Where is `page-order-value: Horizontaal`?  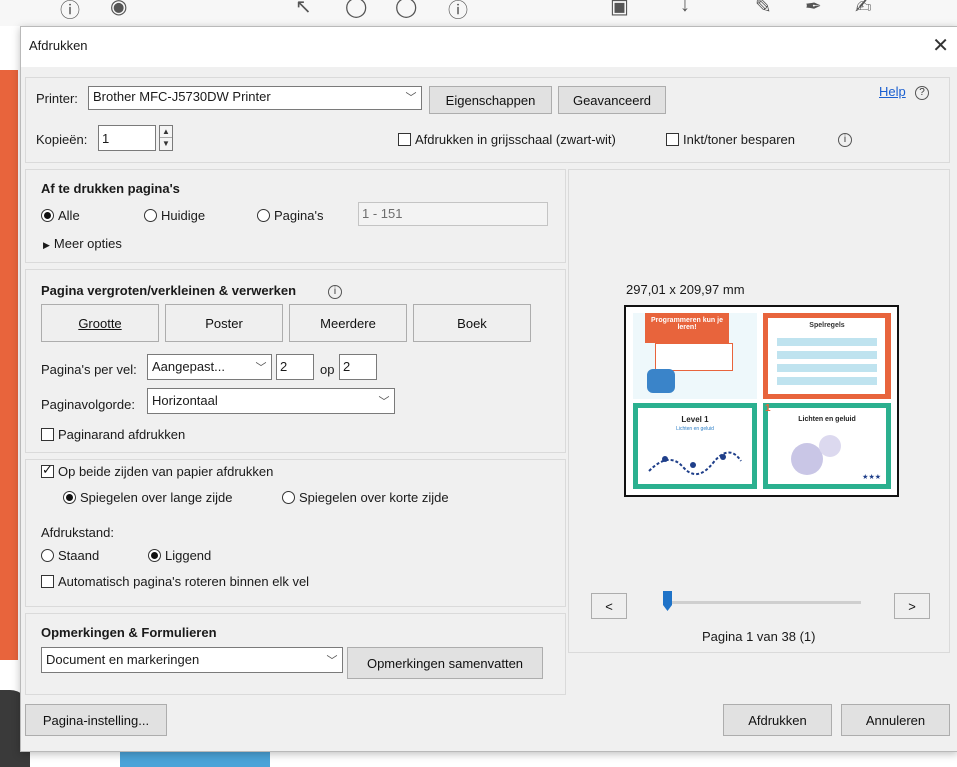 page-order-value: Horizontaal is located at coordinates (185, 400).